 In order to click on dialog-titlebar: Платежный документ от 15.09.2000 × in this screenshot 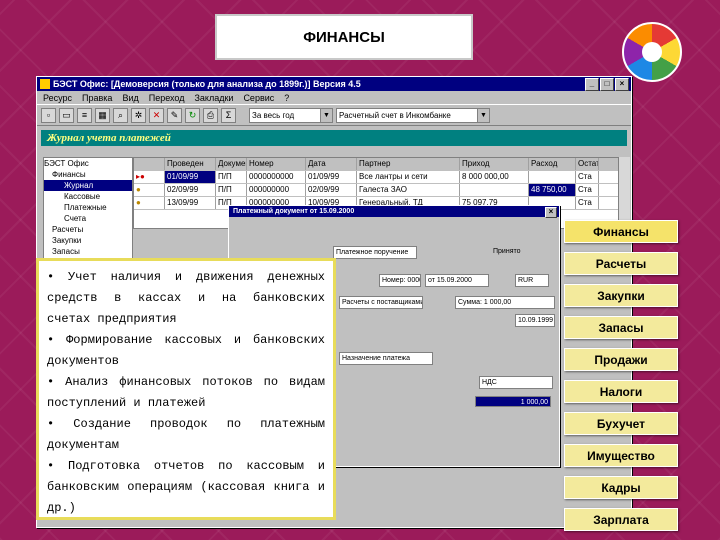, I will do `click(394, 212)`.